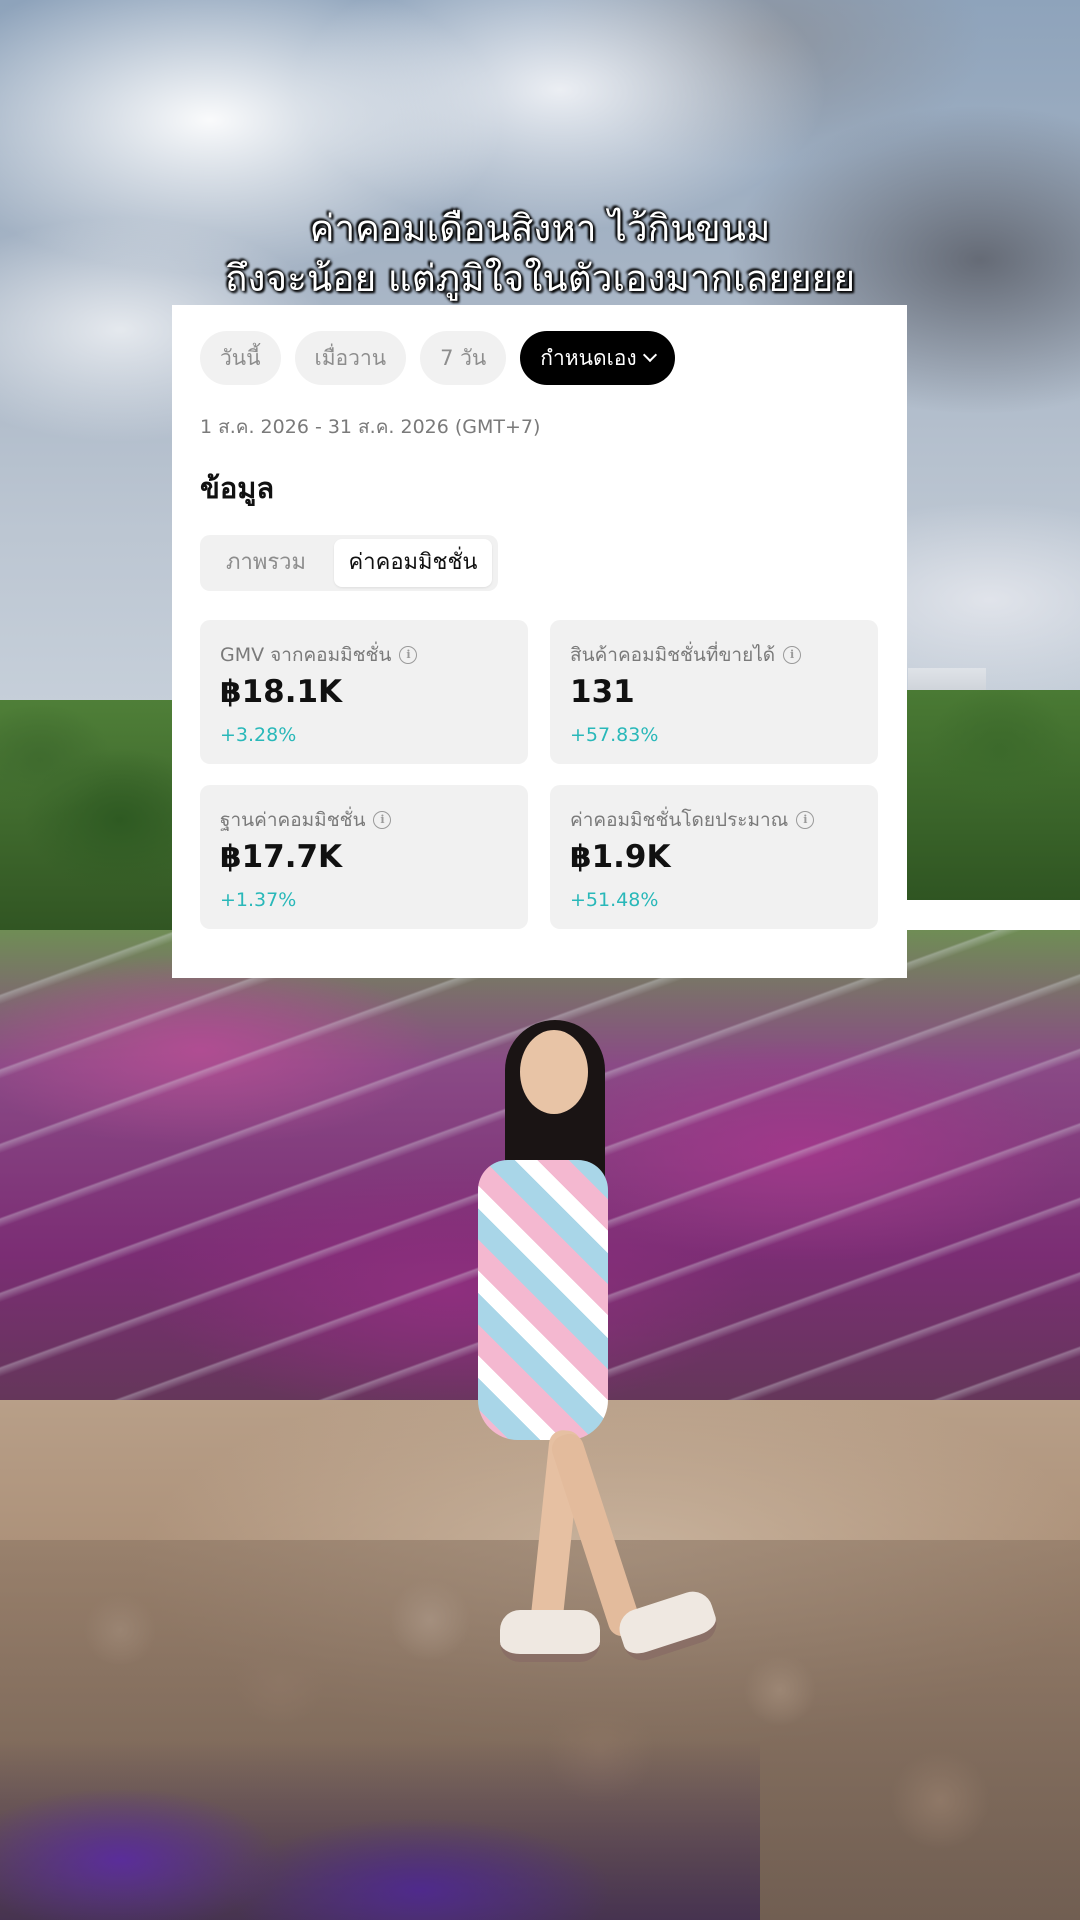 Image resolution: width=1080 pixels, height=1920 pixels. Describe the element at coordinates (588, 358) in the screenshot. I see `tab-custom-label: กำหนดเอง` at that location.